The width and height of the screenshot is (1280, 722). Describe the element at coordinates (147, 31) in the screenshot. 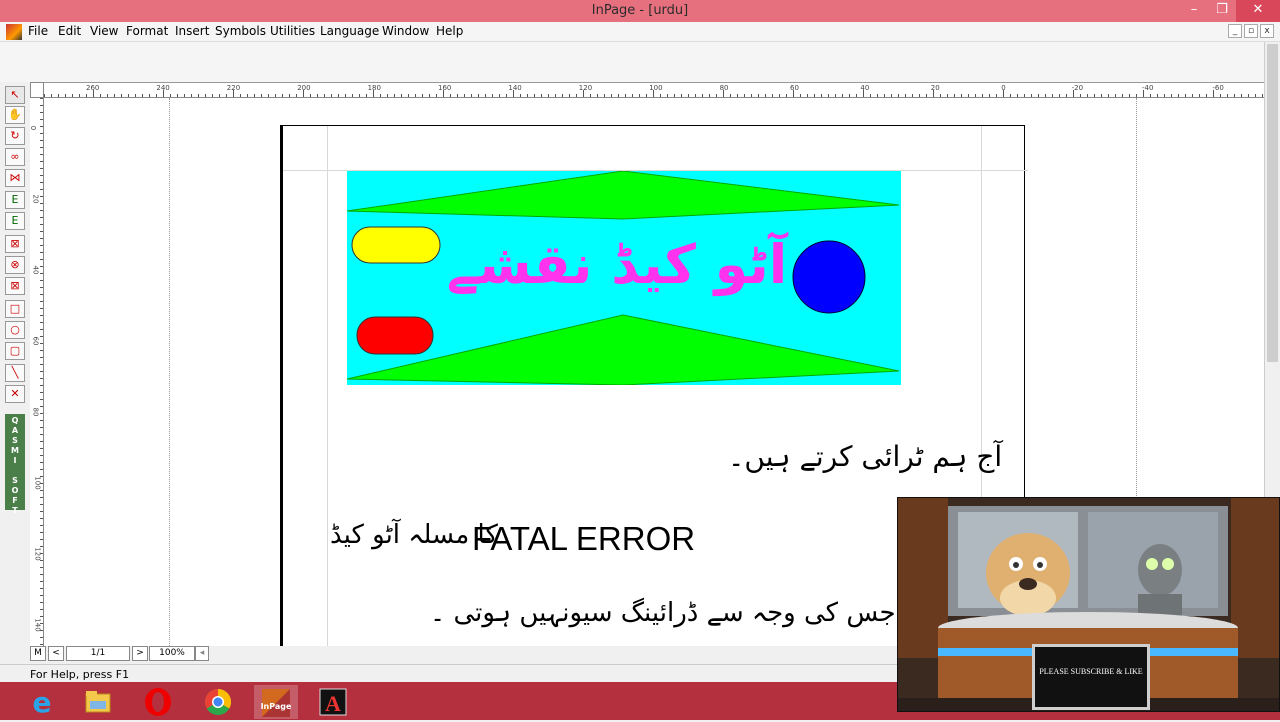

I see `menu-format: Format` at that location.